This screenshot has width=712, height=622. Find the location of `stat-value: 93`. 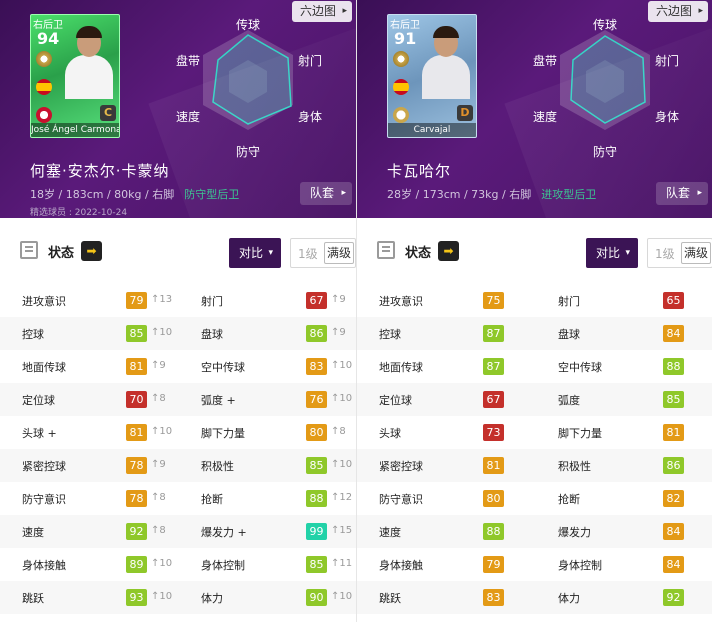

stat-value: 93 is located at coordinates (136, 597).